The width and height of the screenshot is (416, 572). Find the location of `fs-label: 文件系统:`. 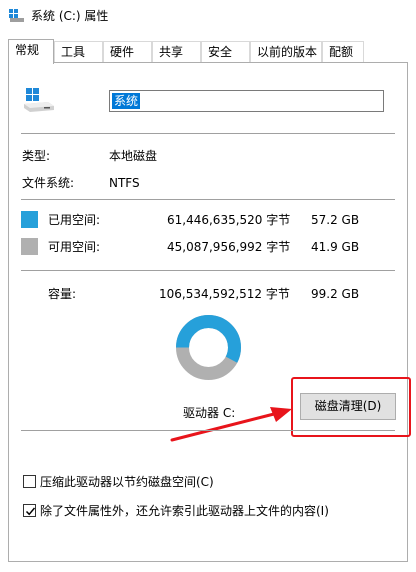

fs-label: 文件系统: is located at coordinates (48, 183).